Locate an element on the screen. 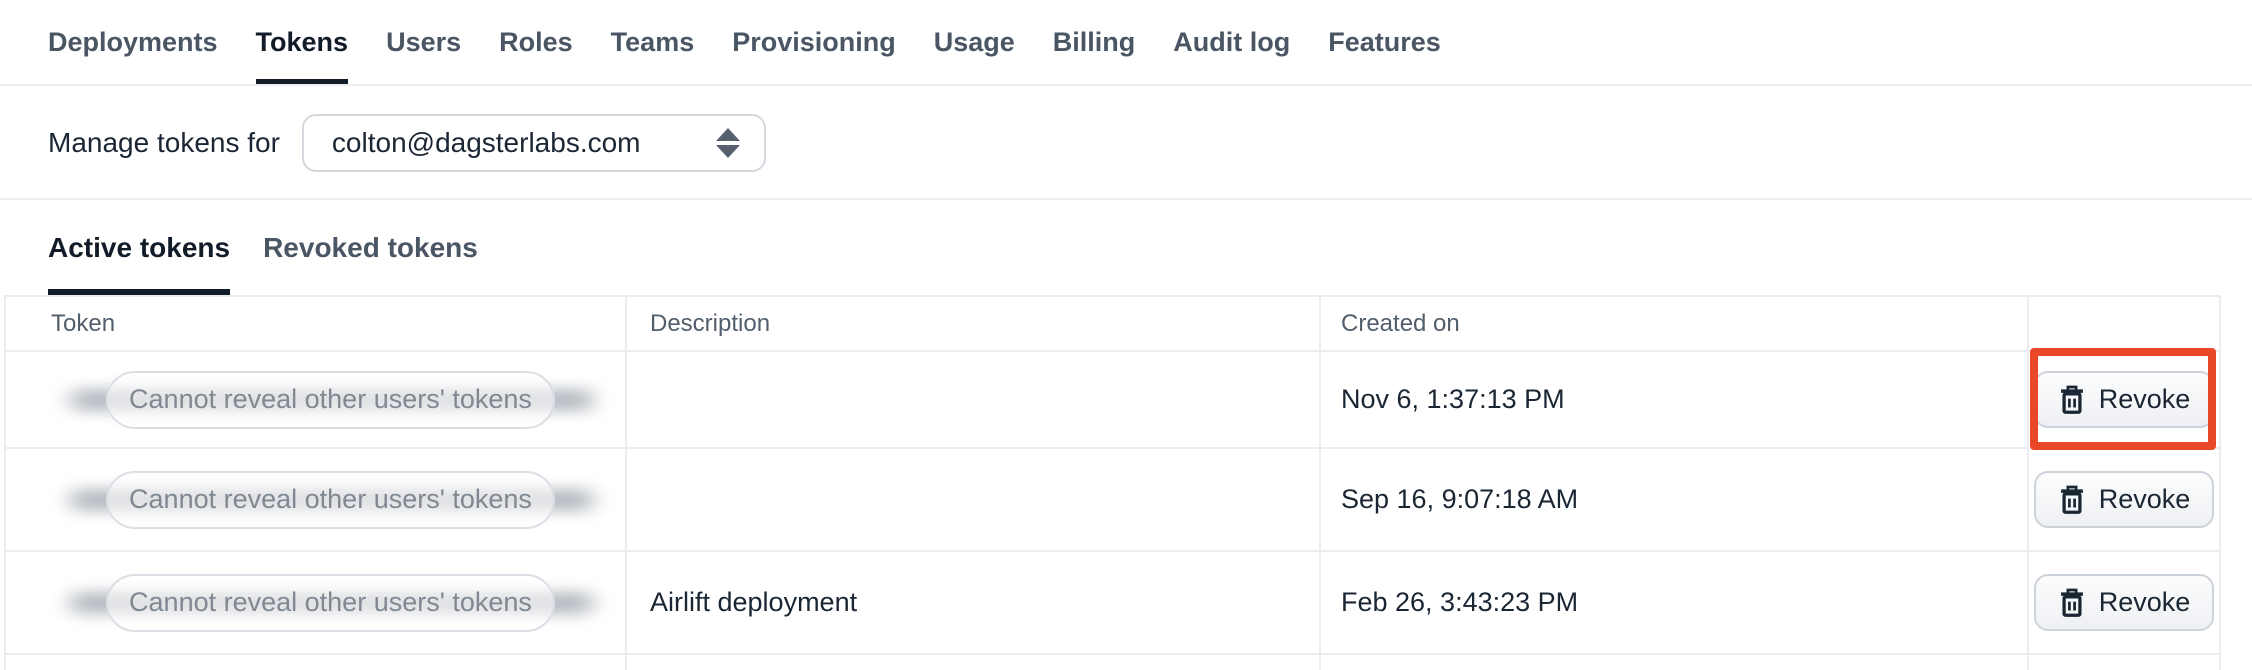 Image resolution: width=2252 pixels, height=670 pixels. token-state-tab-bar: Active tokens Revoked tokens is located at coordinates (1126, 247).